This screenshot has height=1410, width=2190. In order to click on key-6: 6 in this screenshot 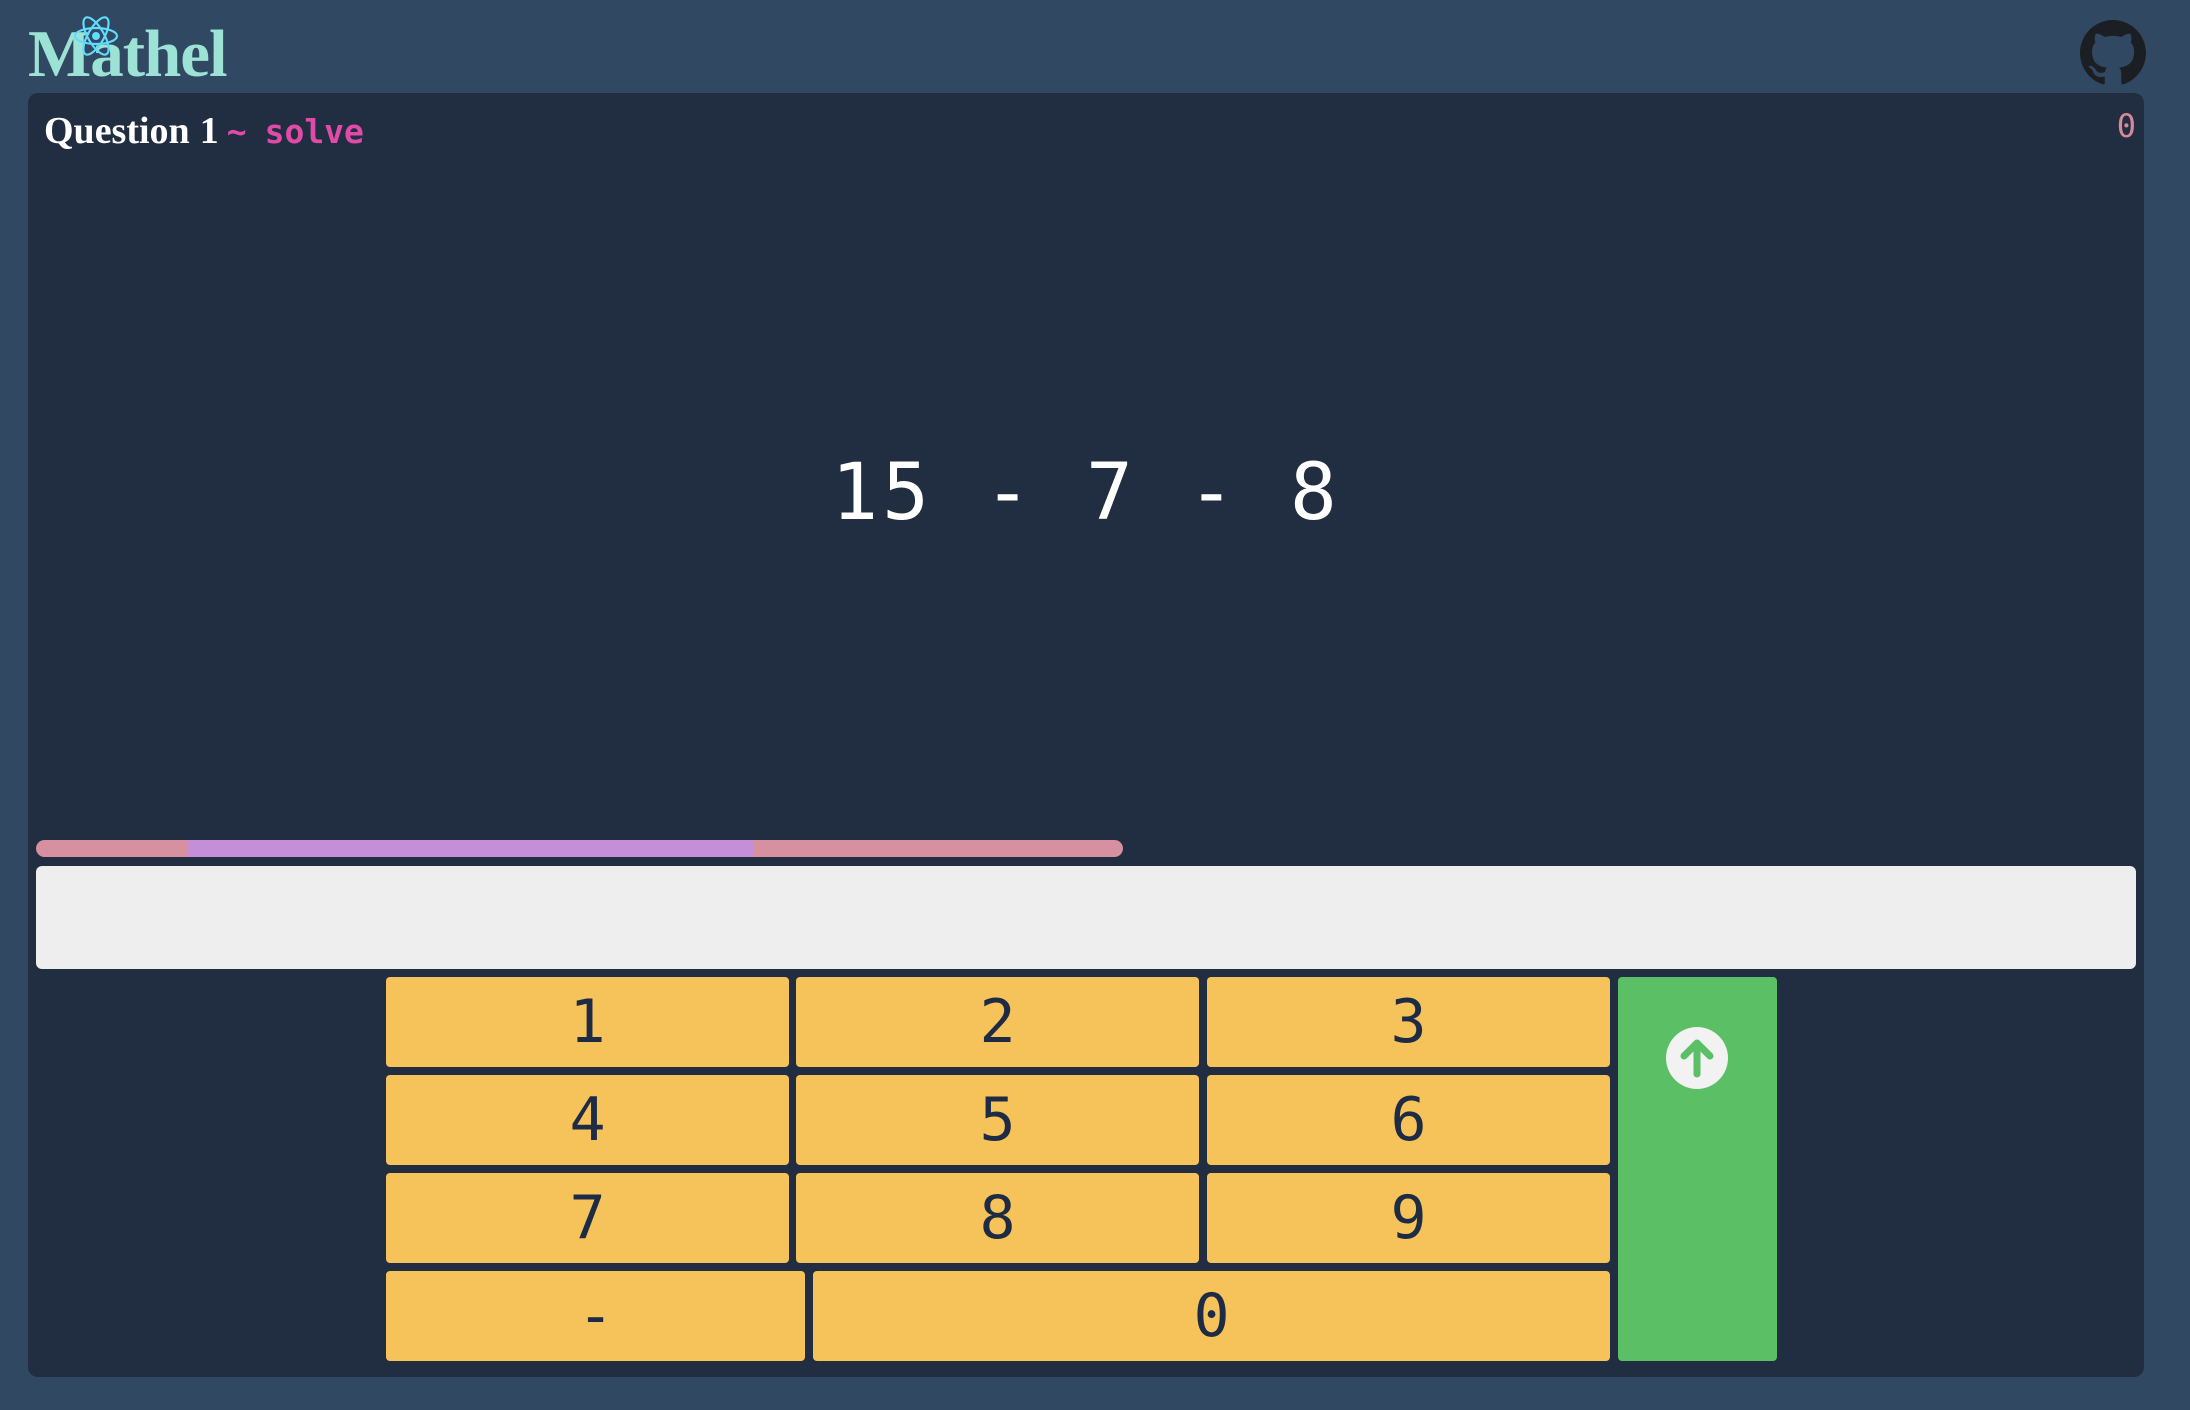, I will do `click(1408, 1120)`.